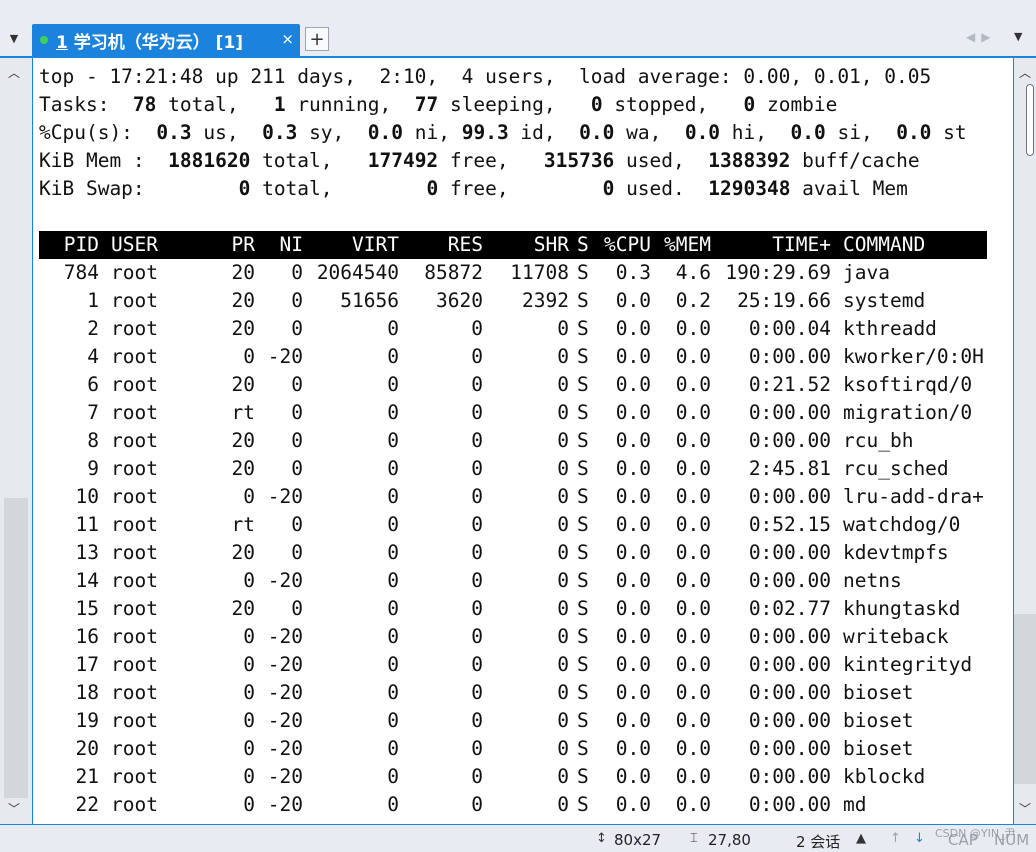  I want to click on table-row: 18 root 0 -20 0 0 0 S 0.0 0.0 0:00.00 bioset, so click(513, 693).